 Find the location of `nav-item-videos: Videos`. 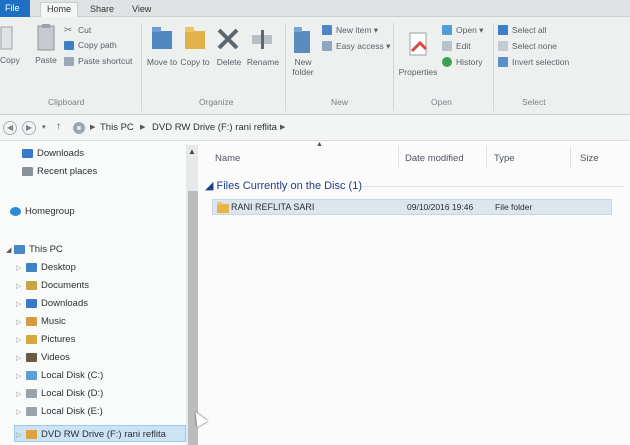

nav-item-videos: Videos is located at coordinates (48, 357).